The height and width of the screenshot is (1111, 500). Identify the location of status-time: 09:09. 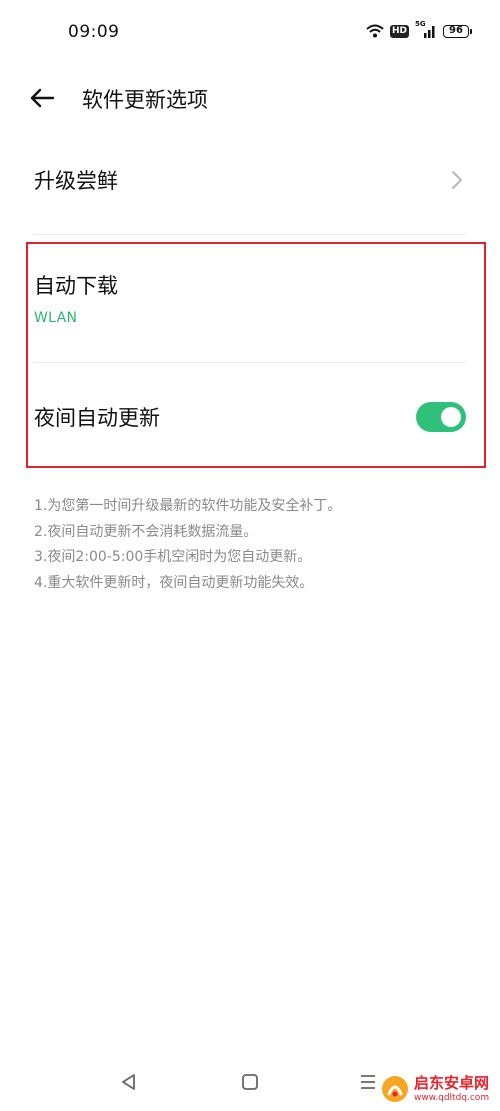
(94, 32).